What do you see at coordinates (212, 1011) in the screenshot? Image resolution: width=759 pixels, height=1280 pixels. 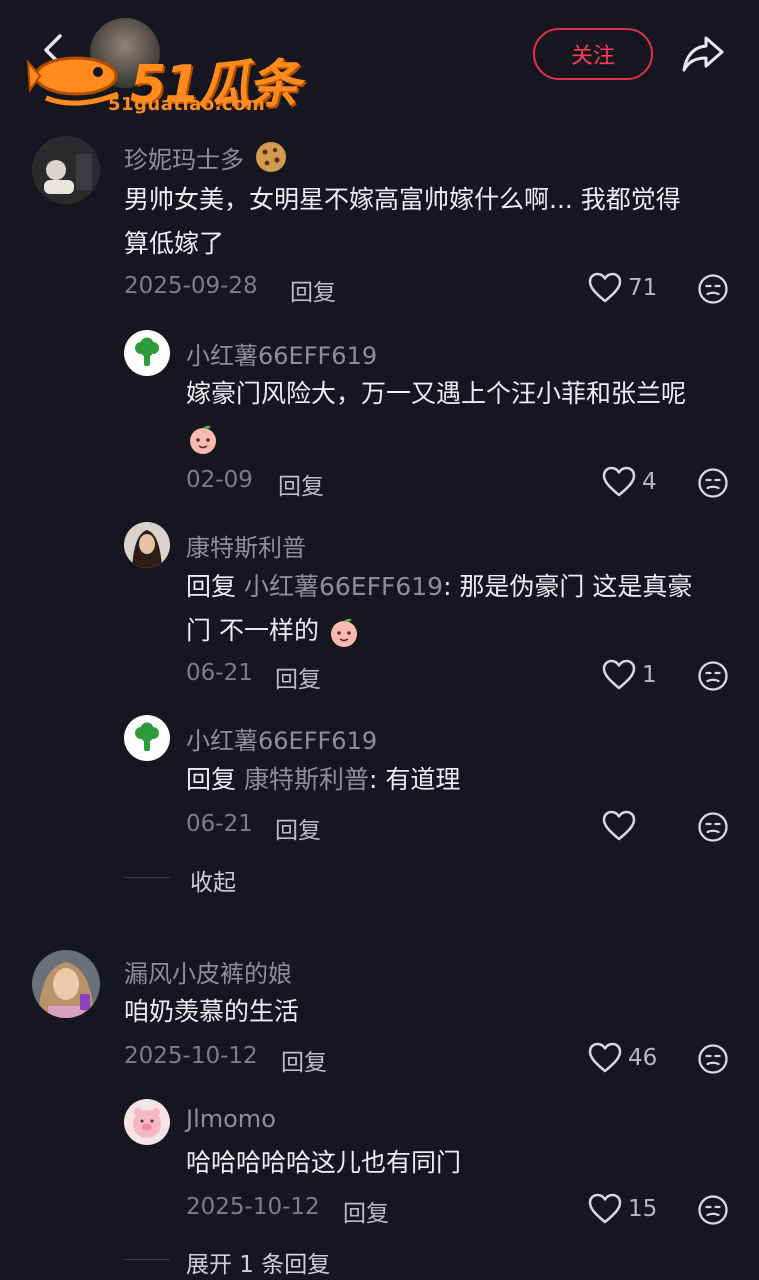 I see `comment-text: 咱奶羡慕的生活` at bounding box center [212, 1011].